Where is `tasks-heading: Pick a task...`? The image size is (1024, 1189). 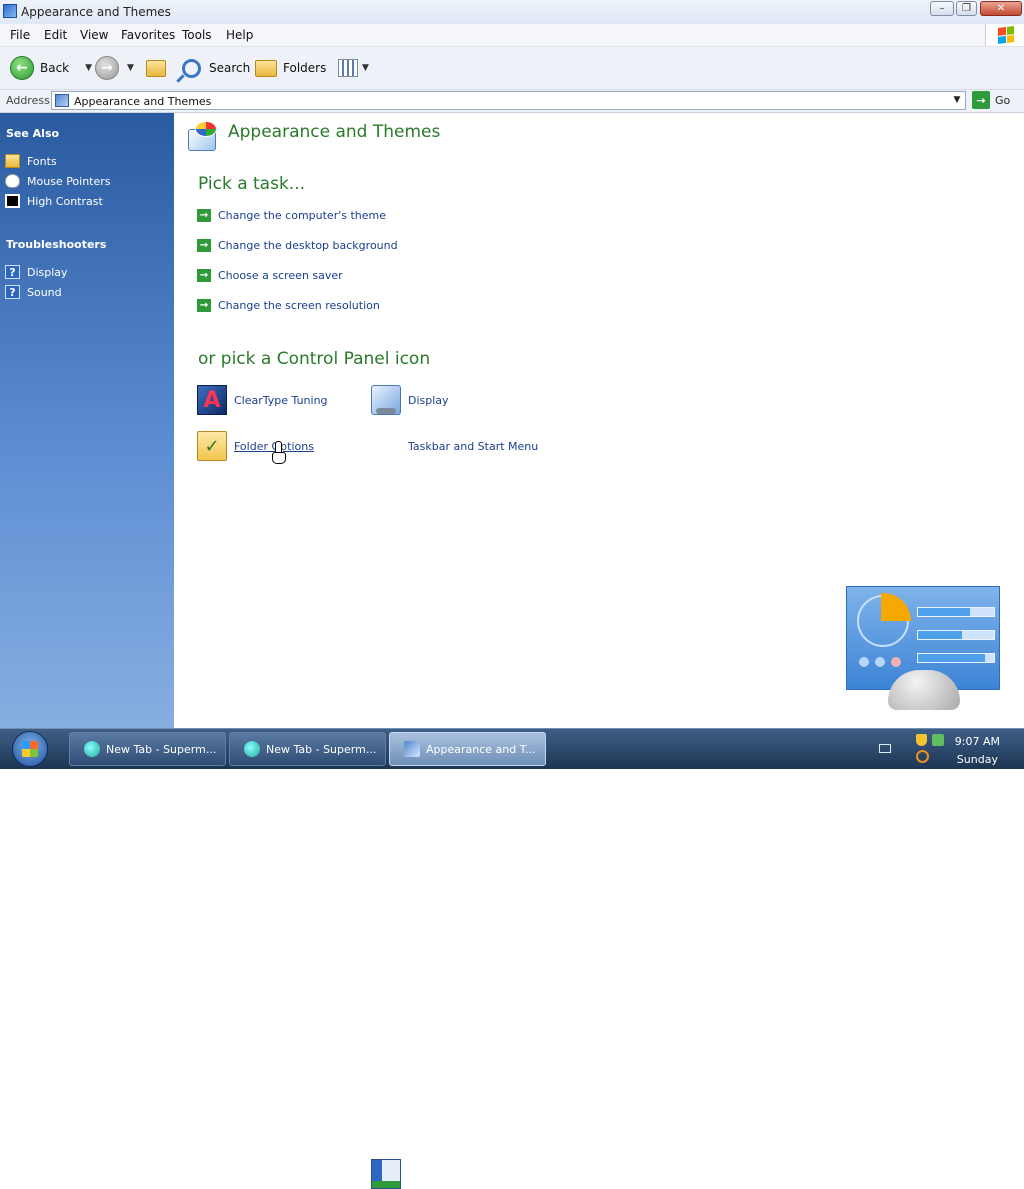 tasks-heading: Pick a task... is located at coordinates (252, 184).